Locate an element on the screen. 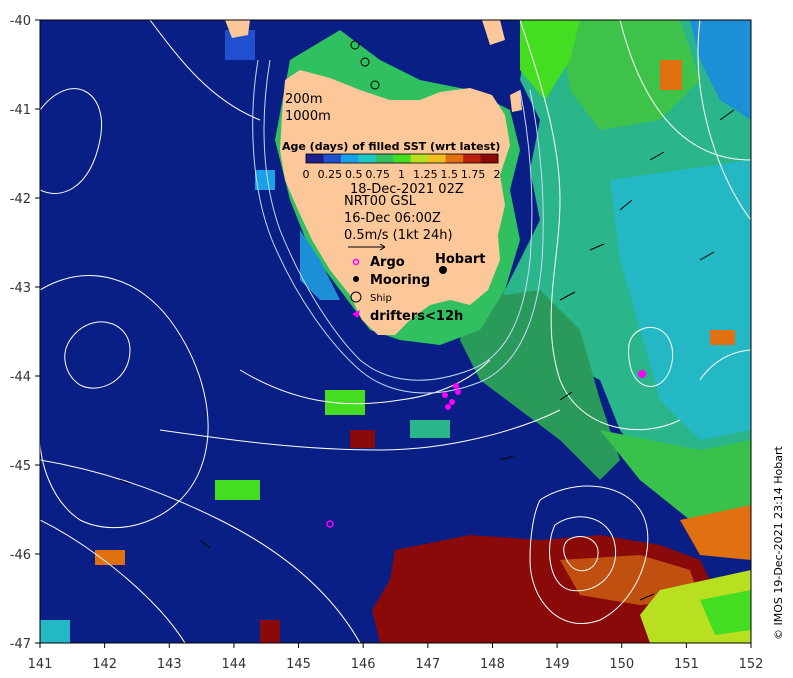 This screenshot has width=793, height=678. altimetry-date: 16-Dec 06:00Z is located at coordinates (392, 218).